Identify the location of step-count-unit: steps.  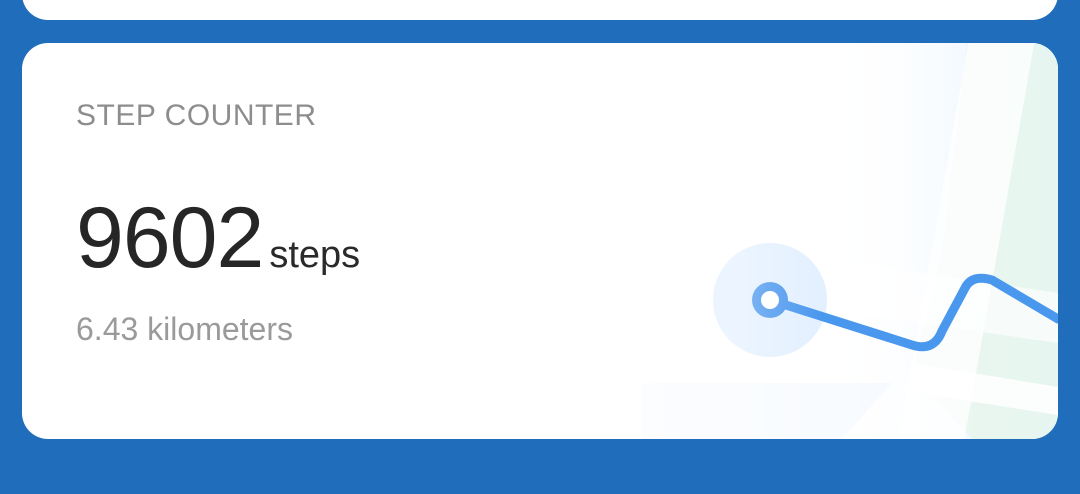
(315, 255).